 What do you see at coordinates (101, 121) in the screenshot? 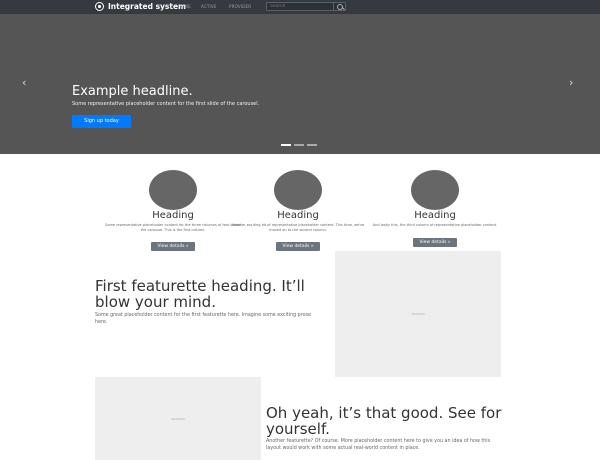
I see `sign-up-button: Sign up today` at bounding box center [101, 121].